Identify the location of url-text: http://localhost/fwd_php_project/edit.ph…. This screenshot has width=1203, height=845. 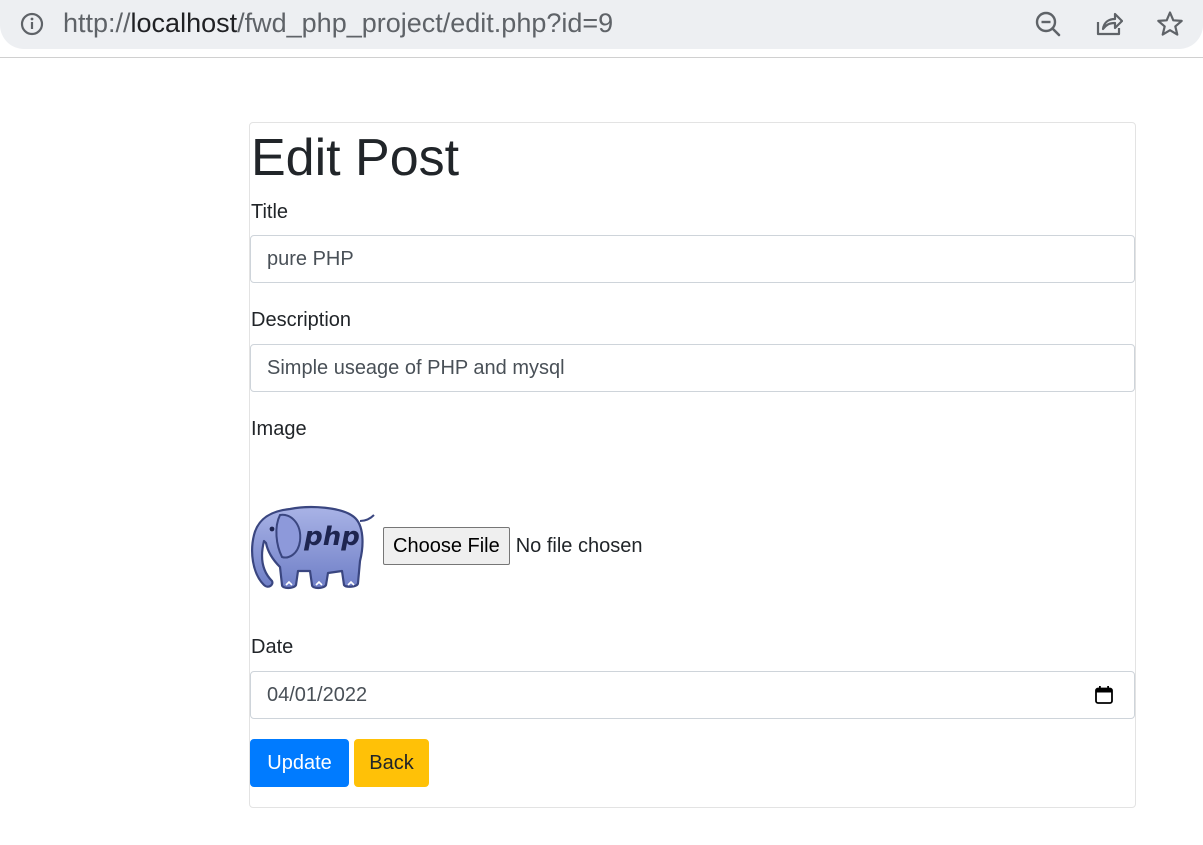
(338, 23).